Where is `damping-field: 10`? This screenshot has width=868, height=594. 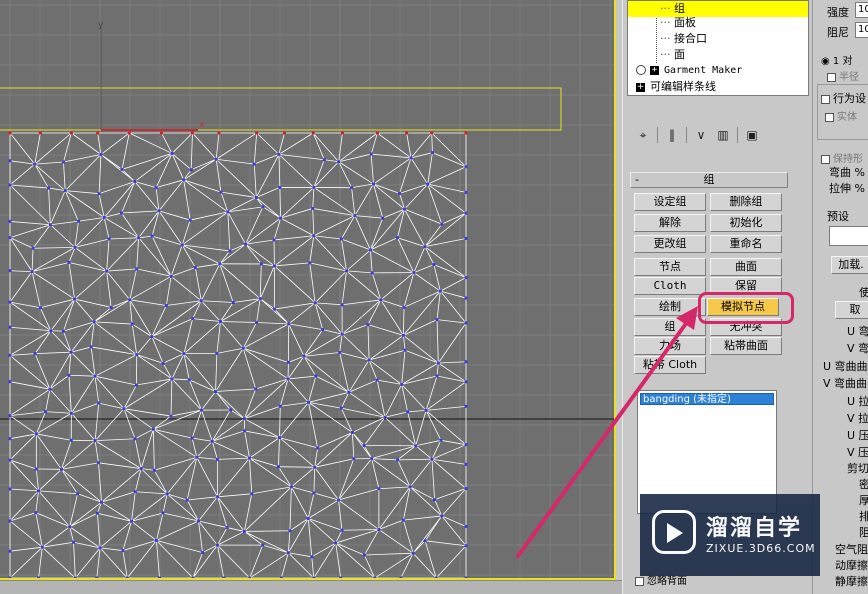
damping-field: 10 is located at coordinates (861, 30).